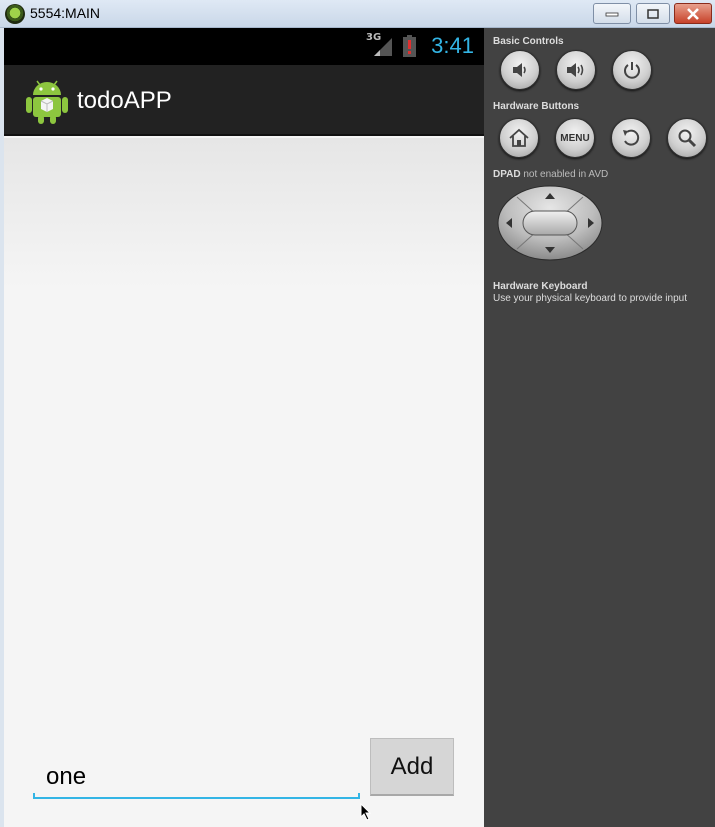  What do you see at coordinates (366, 812) in the screenshot?
I see `mouse-cursor-icon` at bounding box center [366, 812].